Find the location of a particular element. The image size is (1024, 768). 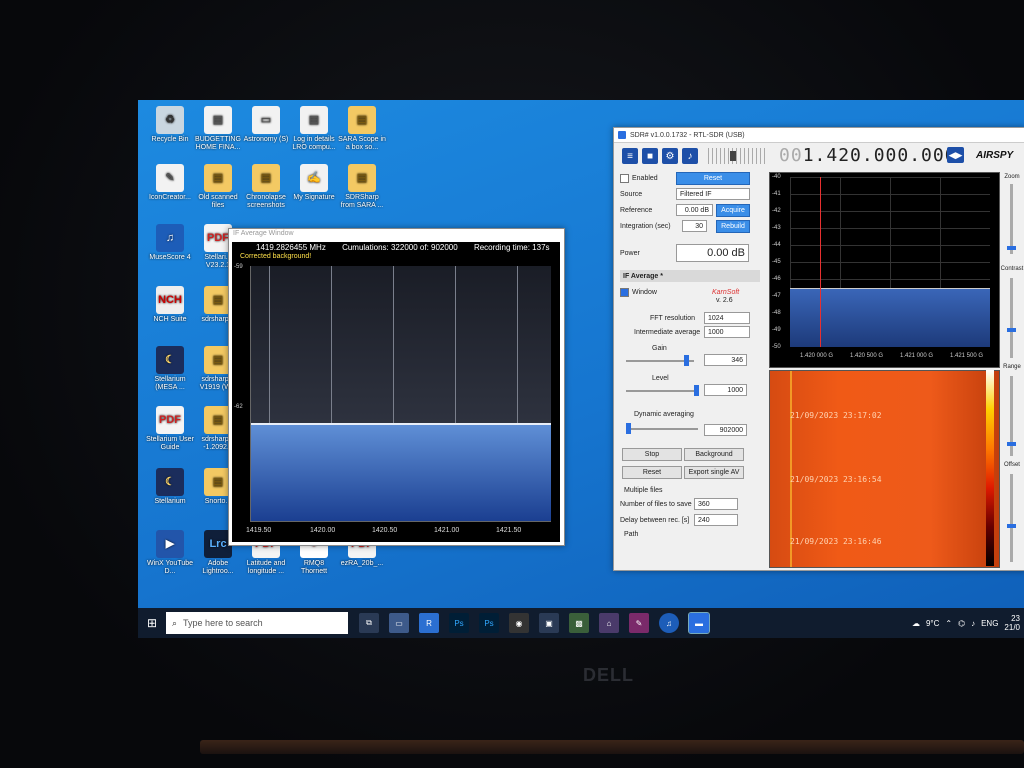

weather-icon: ☁ is located at coordinates (916, 623).